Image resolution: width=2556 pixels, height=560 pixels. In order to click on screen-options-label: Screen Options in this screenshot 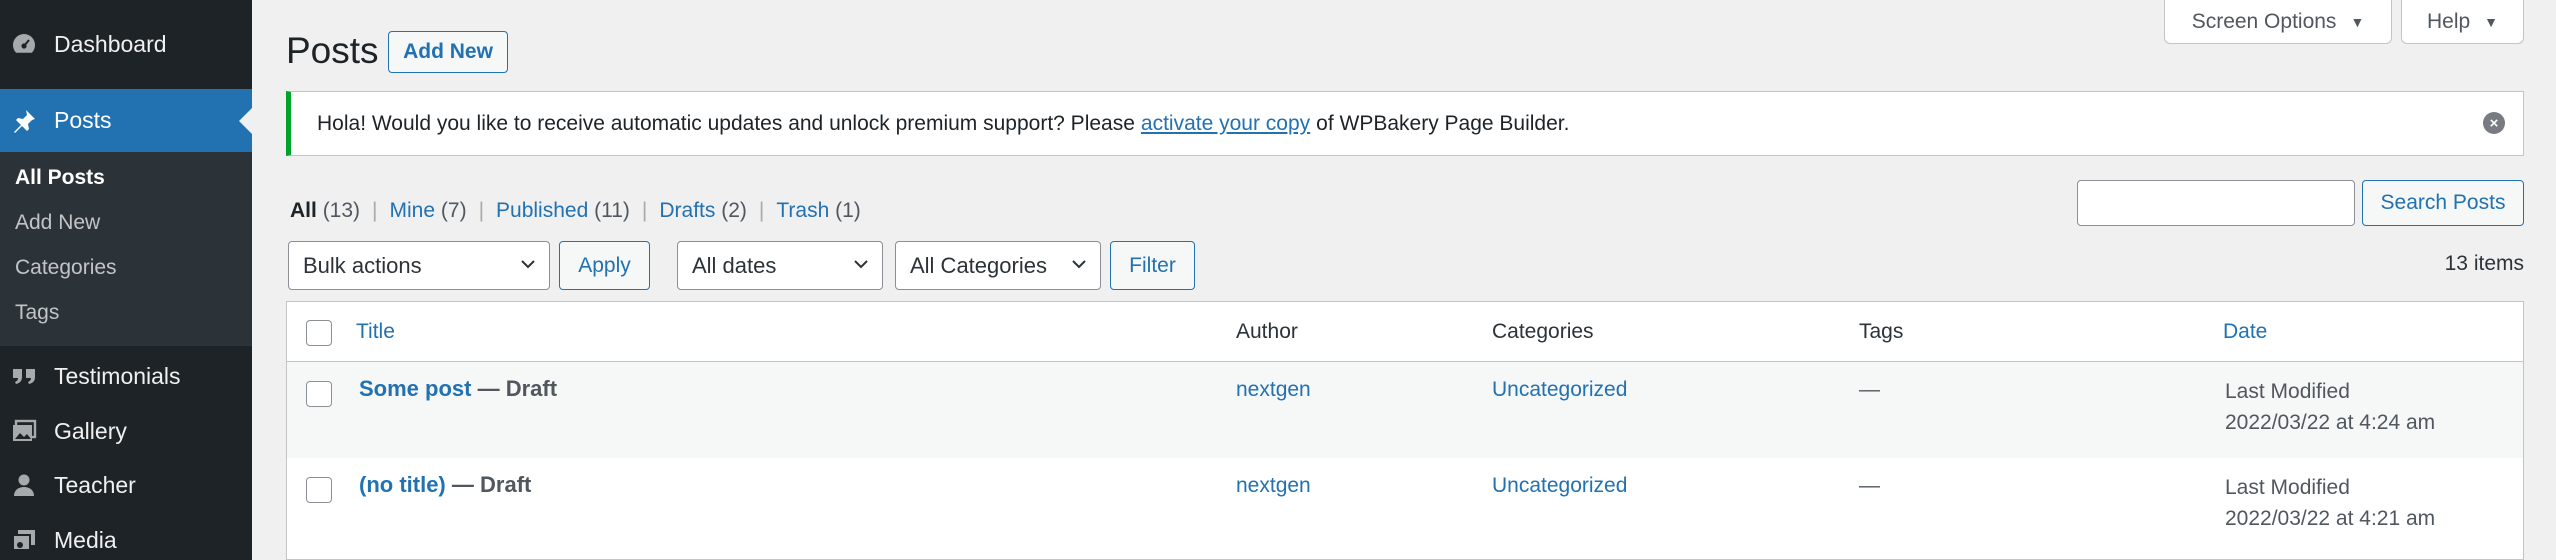, I will do `click(2264, 21)`.